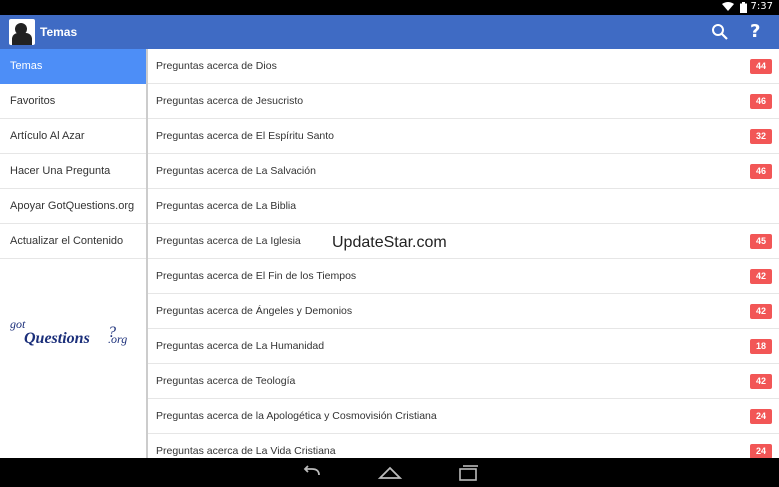 The width and height of the screenshot is (779, 487). Describe the element at coordinates (389, 242) in the screenshot. I see `watermark: UpdateStar.com` at that location.